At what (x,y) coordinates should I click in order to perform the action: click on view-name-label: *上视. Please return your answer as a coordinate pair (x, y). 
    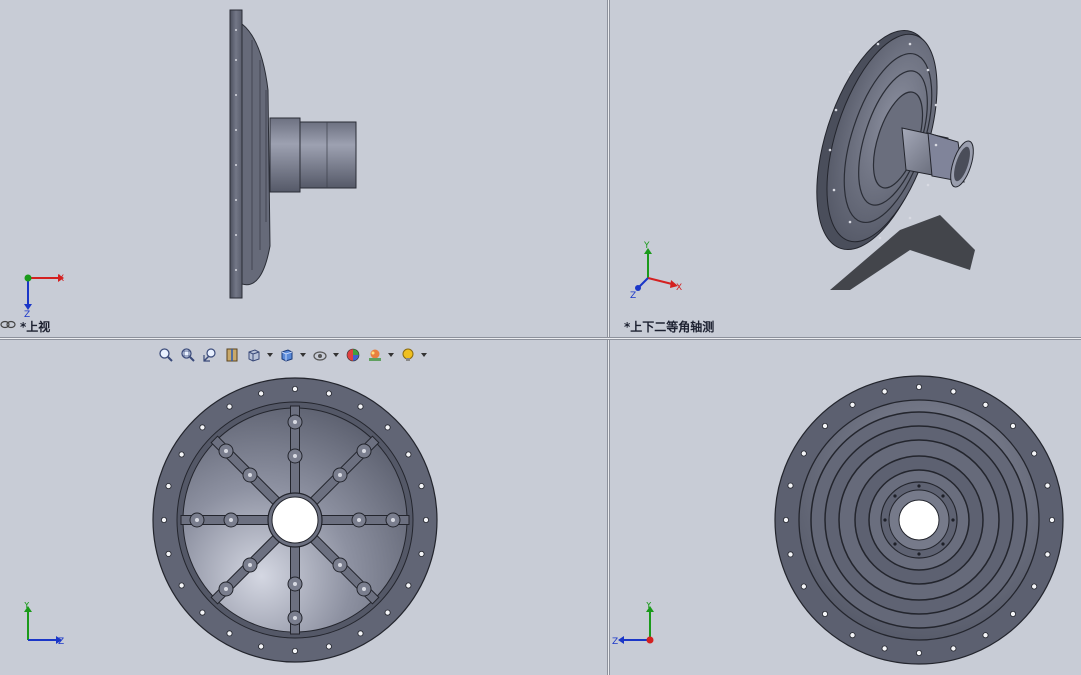
    Looking at the image, I should click on (35, 327).